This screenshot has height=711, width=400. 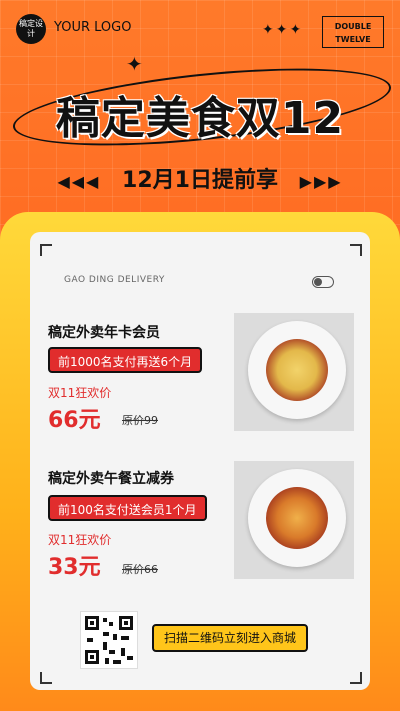 I want to click on offer-badge: 前1000名支付再送6个月, so click(x=125, y=360).